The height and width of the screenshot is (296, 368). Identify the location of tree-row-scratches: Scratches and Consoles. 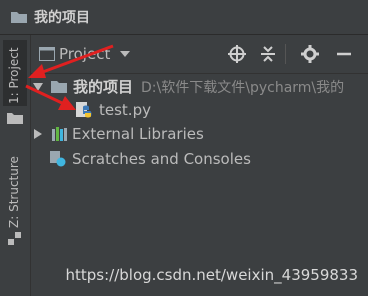
(150, 158).